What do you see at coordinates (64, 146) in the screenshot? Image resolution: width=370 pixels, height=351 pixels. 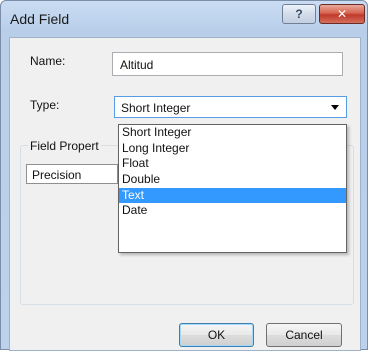 I see `field-properties-title: Field Propert` at bounding box center [64, 146].